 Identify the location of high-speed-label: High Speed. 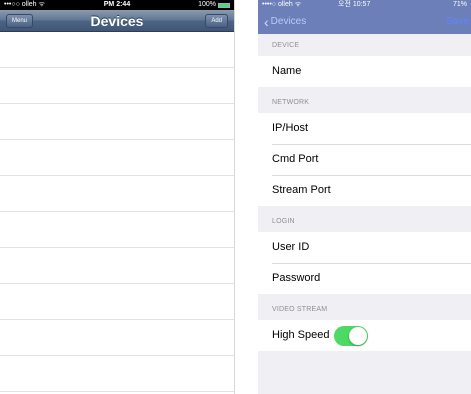
(301, 335).